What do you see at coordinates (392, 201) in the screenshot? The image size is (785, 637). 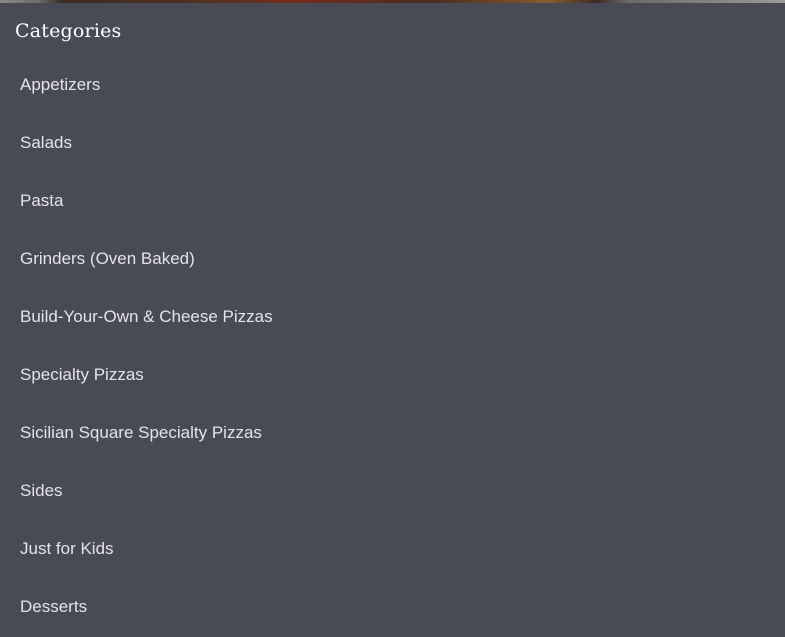 I see `category-item-pasta: Pasta` at bounding box center [392, 201].